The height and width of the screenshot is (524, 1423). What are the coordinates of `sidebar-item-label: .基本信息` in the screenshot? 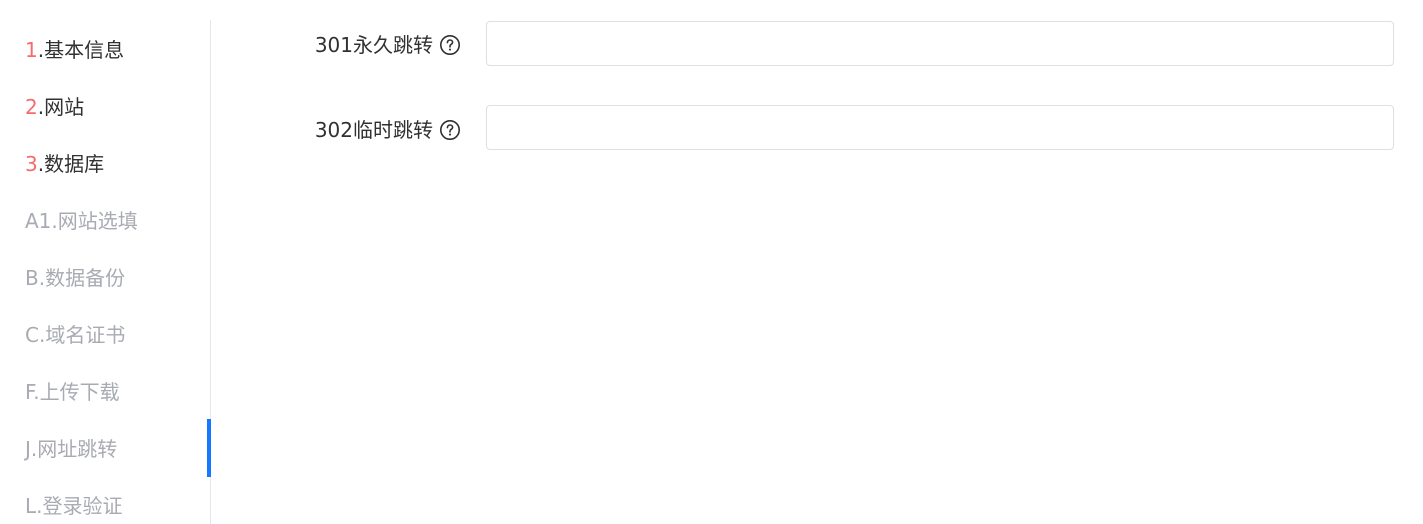 It's located at (81, 50).